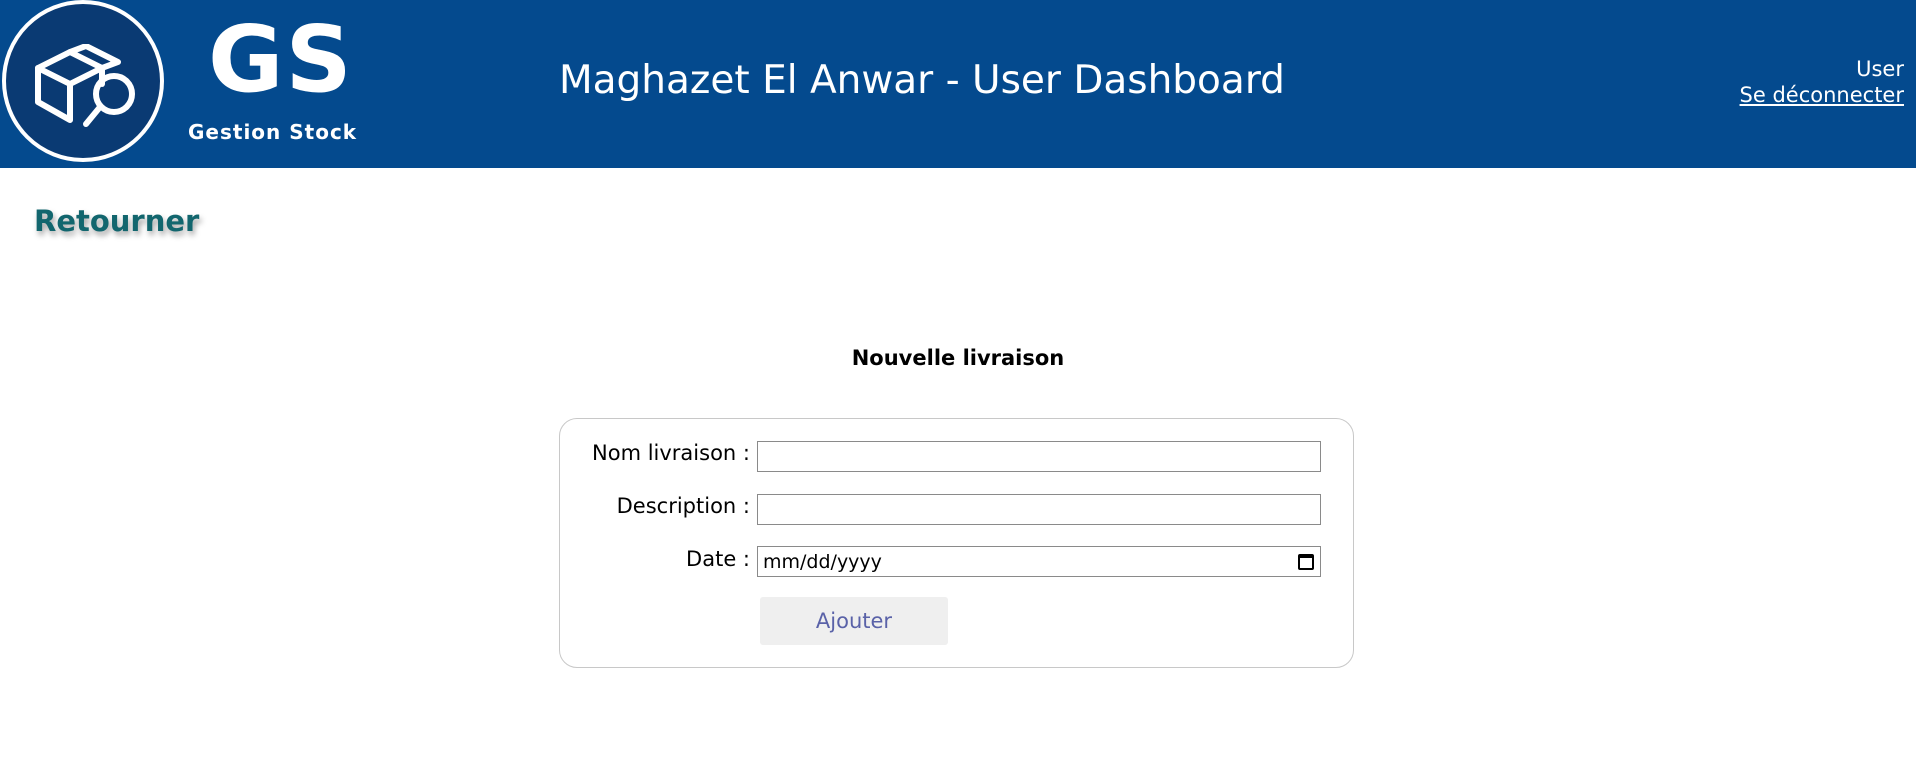  Describe the element at coordinates (671, 453) in the screenshot. I see `name-label: Nom livraison :` at that location.